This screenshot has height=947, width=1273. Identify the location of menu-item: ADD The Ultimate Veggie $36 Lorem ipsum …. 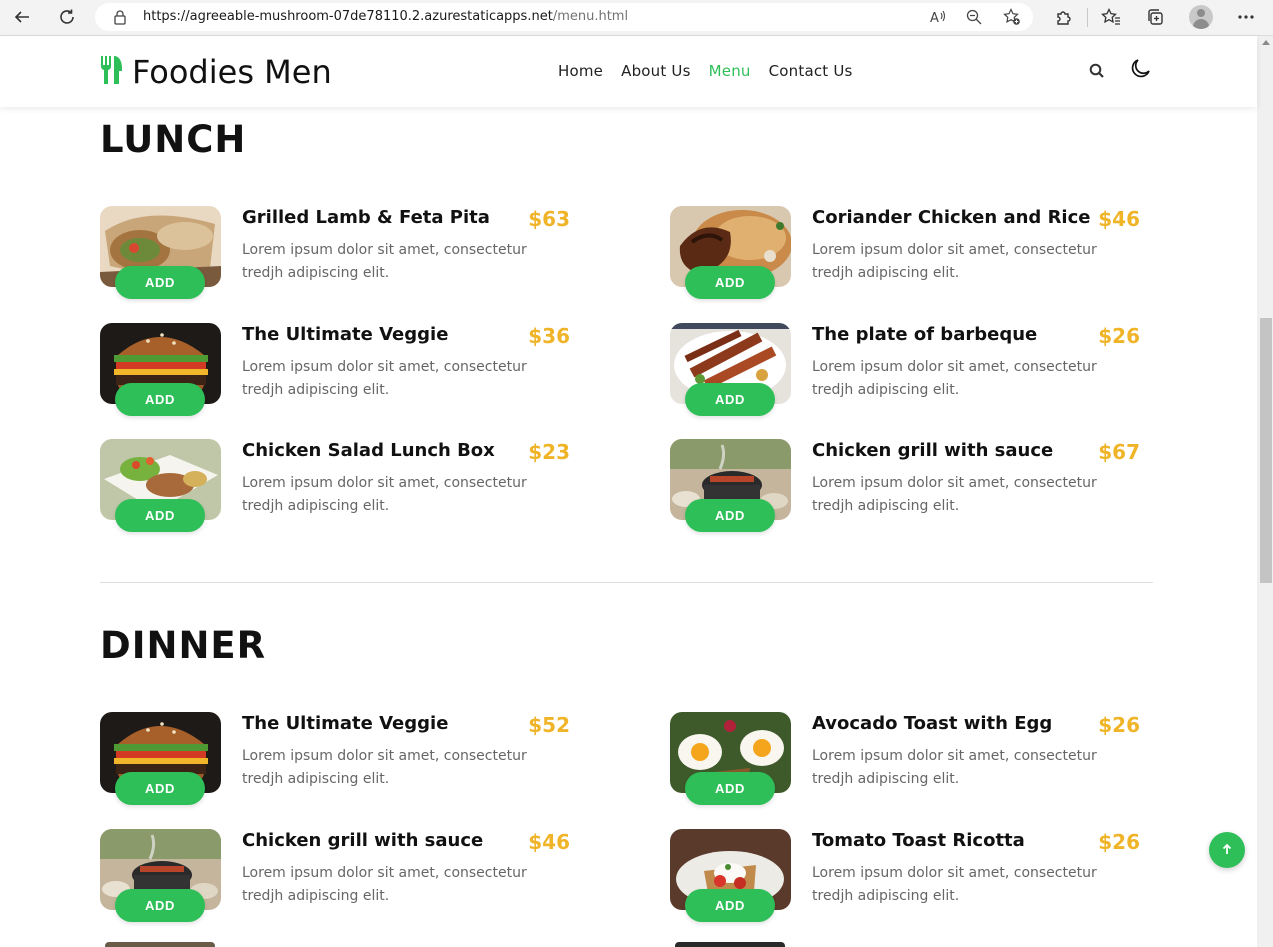
(335, 373).